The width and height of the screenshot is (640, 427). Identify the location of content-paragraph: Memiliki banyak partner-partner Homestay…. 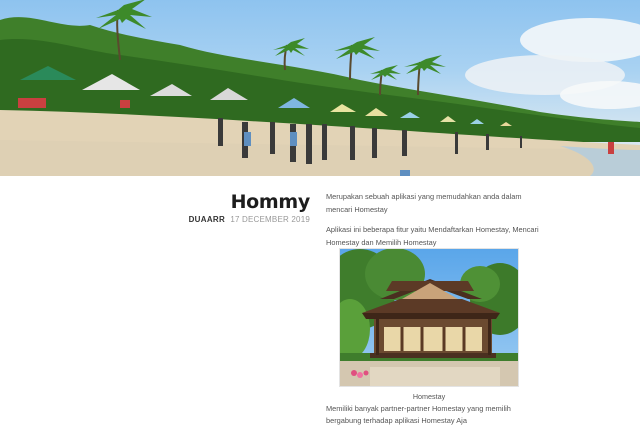
(418, 414).